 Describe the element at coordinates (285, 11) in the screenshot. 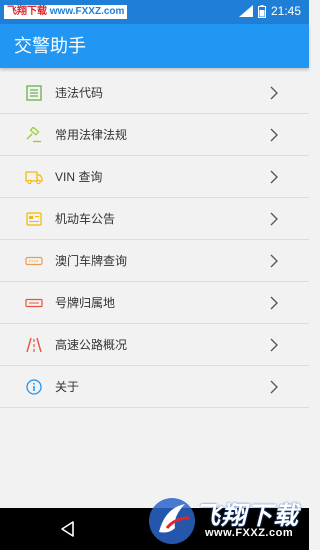

I see `status-time: 21:45` at that location.